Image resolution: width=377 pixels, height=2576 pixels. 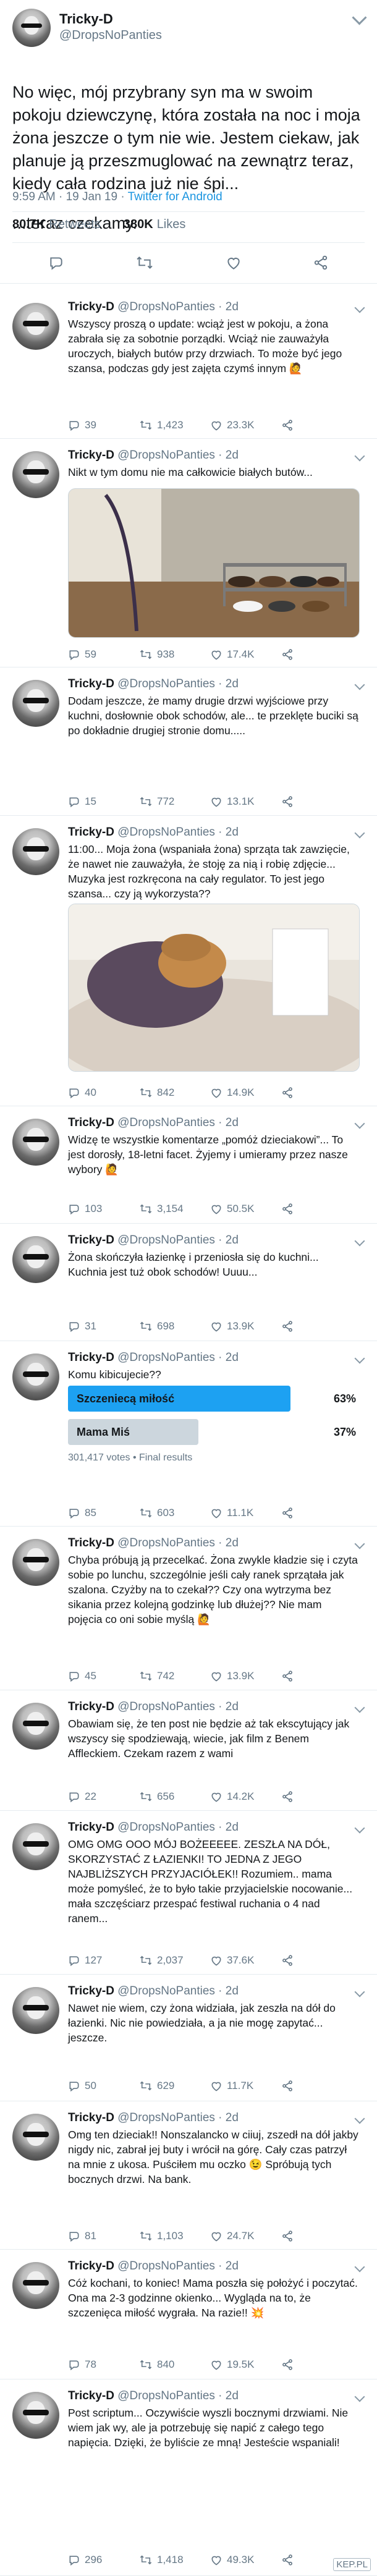 I want to click on like-button: 50.5K, so click(x=245, y=1209).